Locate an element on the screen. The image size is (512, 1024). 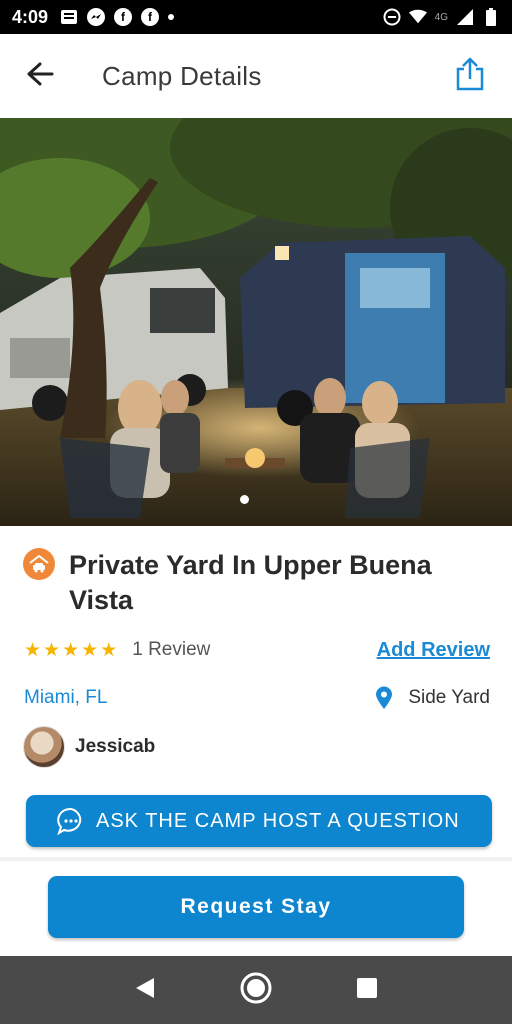
system-nav-bar is located at coordinates (256, 990).